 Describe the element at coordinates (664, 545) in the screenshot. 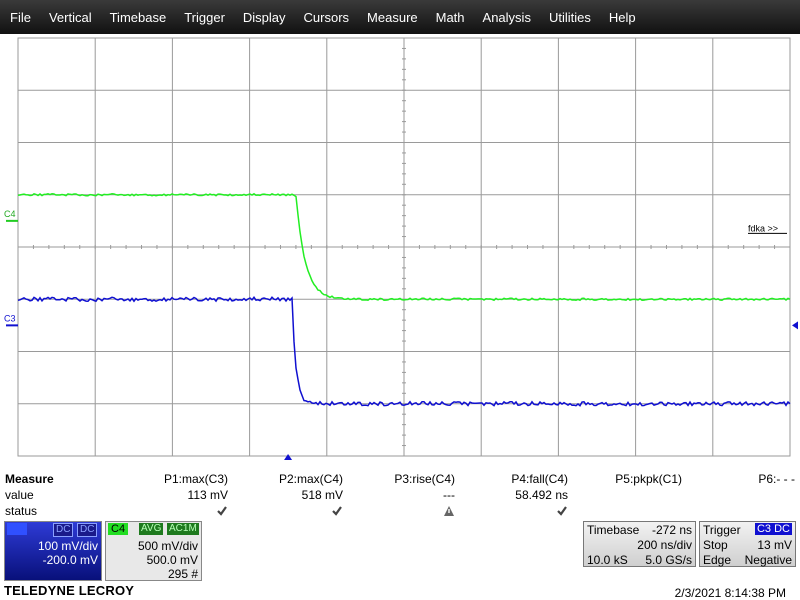

I see `timebase-tdiv: 200 ns/div` at that location.